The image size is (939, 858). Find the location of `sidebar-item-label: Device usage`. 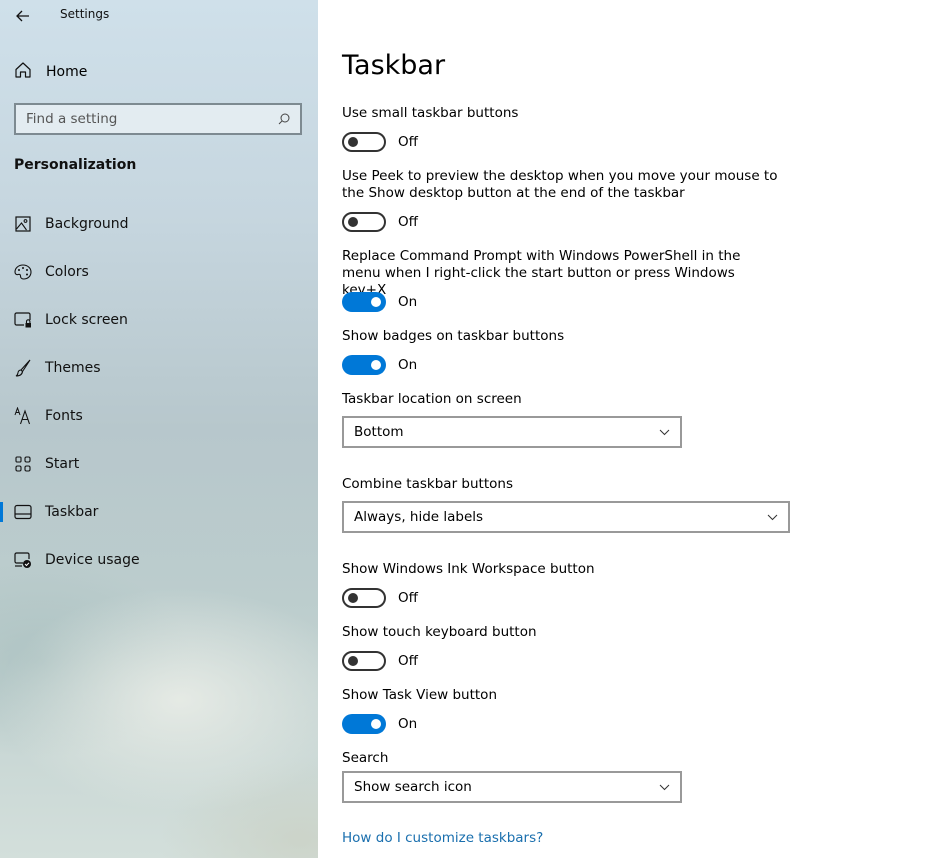

sidebar-item-label: Device usage is located at coordinates (92, 560).